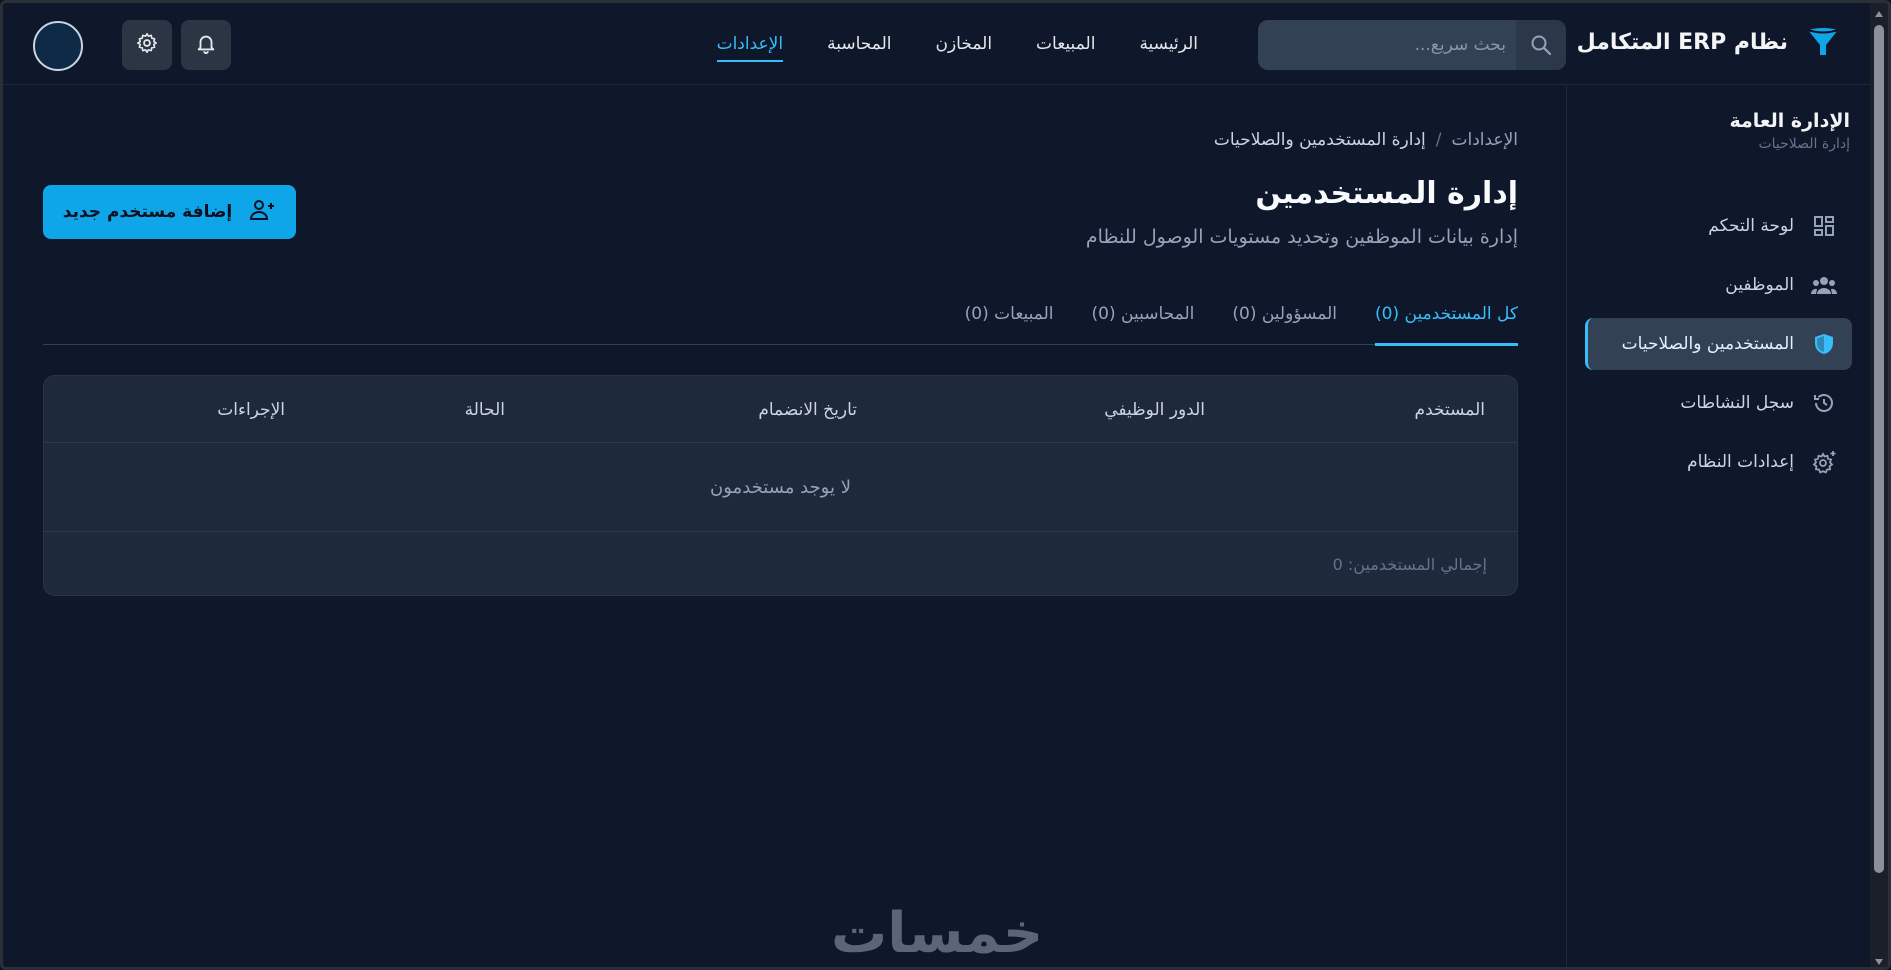  I want to click on scroll-up-arrow-icon, so click(1879, 14).